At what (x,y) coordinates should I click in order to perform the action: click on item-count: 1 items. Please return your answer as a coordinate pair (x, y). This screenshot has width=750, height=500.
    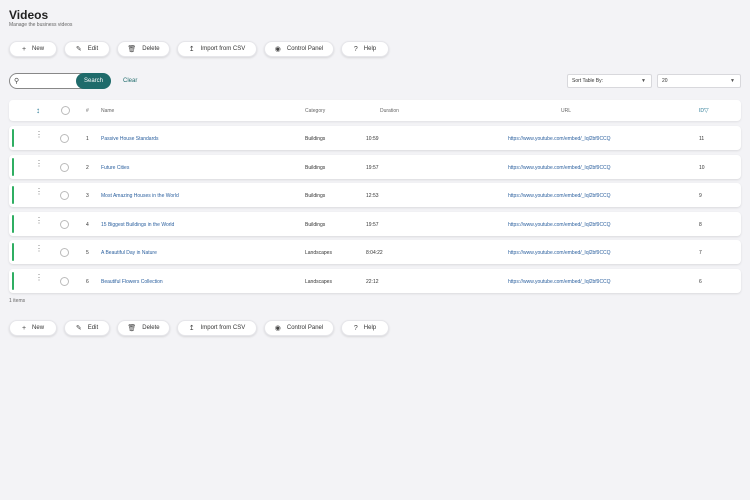
    Looking at the image, I should click on (17, 301).